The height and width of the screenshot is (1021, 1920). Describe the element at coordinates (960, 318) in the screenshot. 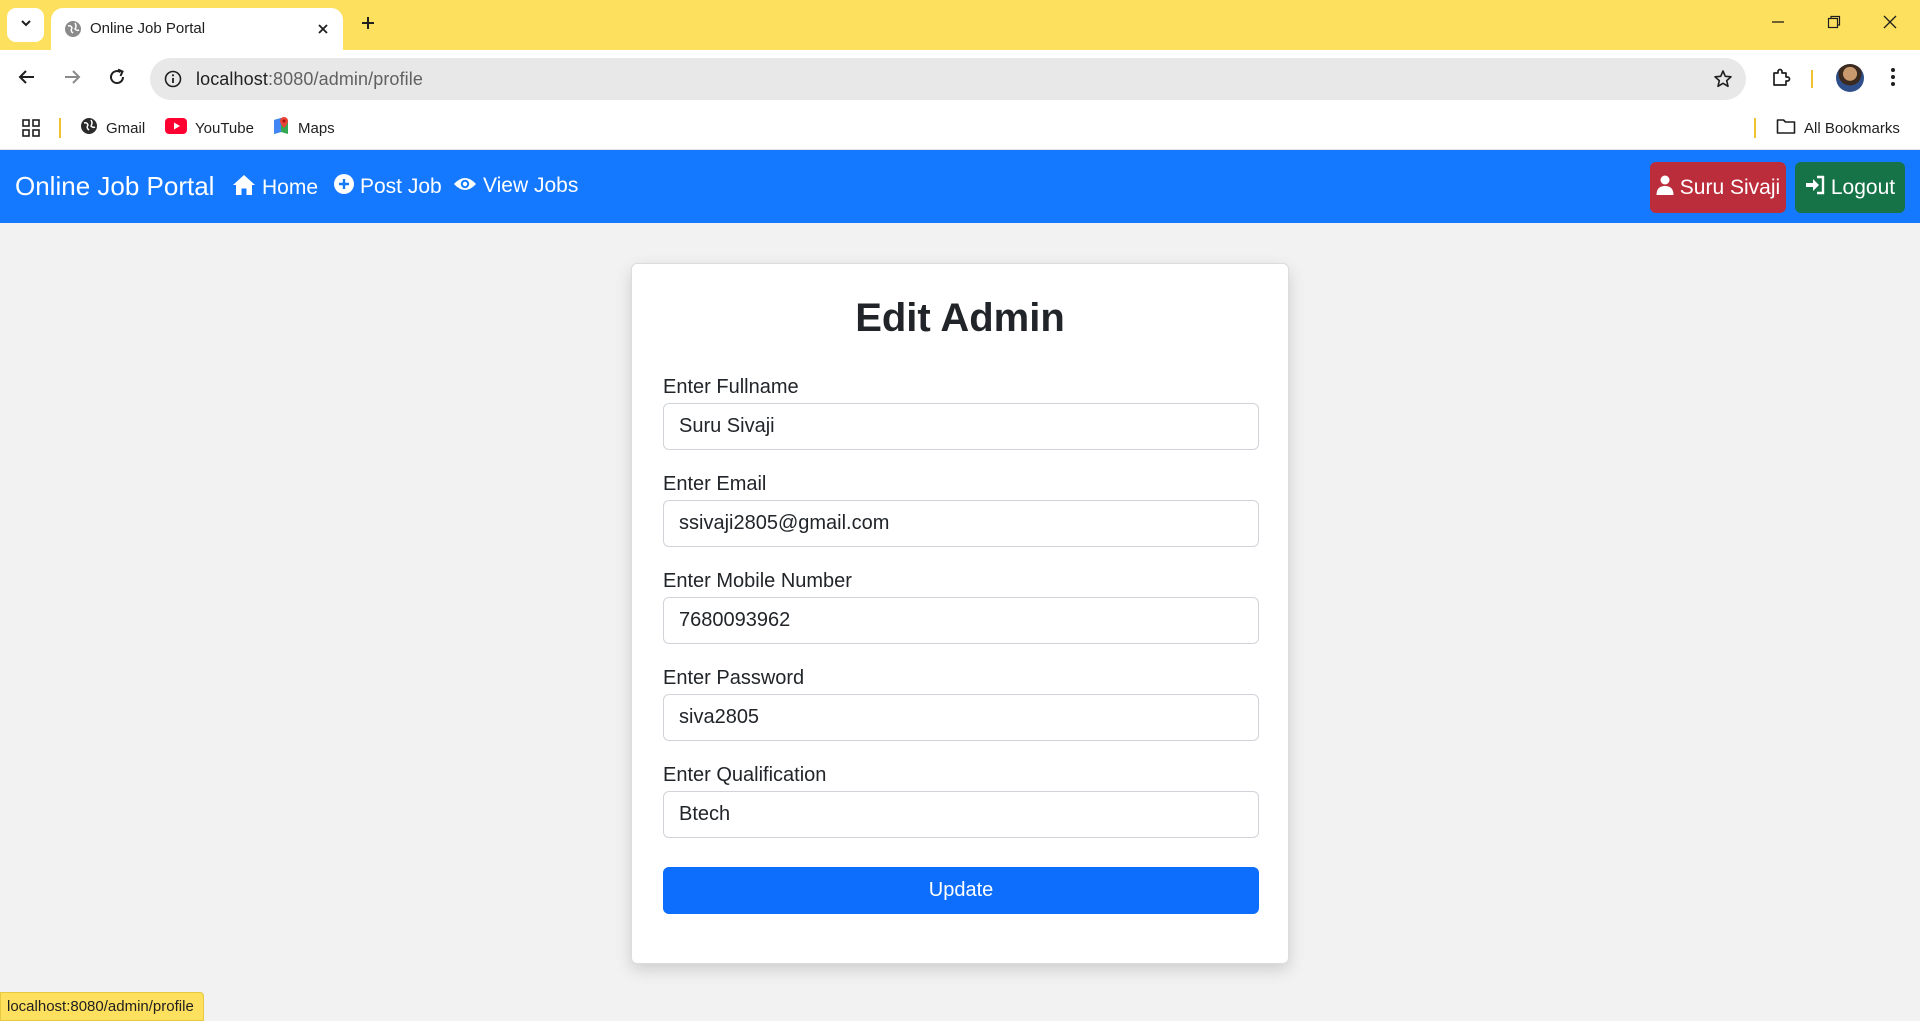

I see `page-title: Edit Admin` at that location.